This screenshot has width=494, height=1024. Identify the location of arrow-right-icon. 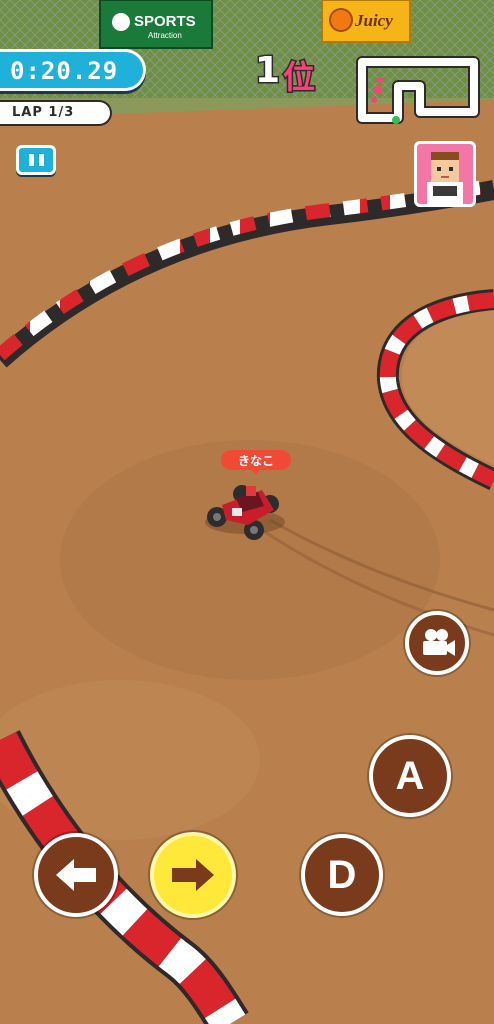
(193, 875).